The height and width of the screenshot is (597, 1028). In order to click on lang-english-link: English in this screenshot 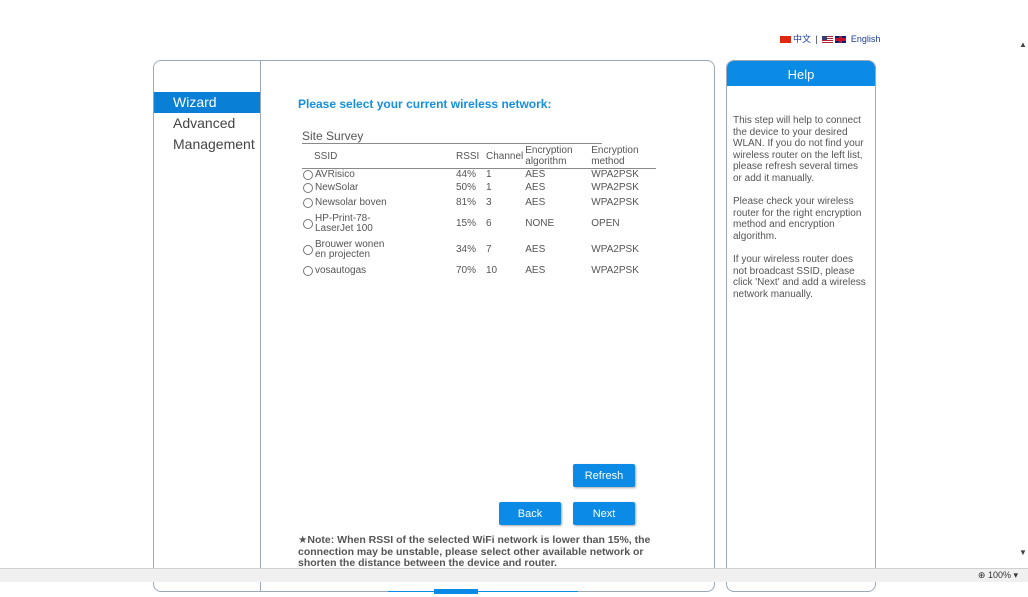, I will do `click(866, 39)`.